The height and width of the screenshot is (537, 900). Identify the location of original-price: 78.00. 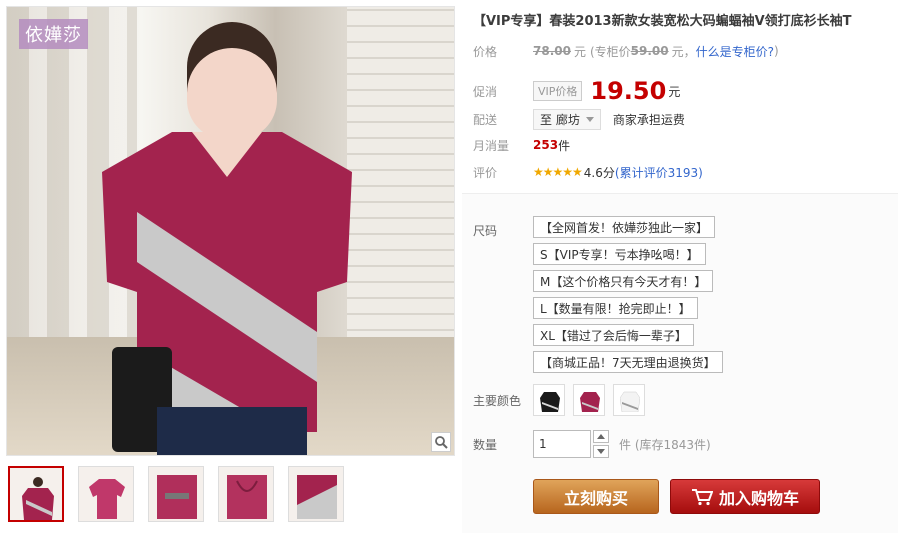
(552, 51).